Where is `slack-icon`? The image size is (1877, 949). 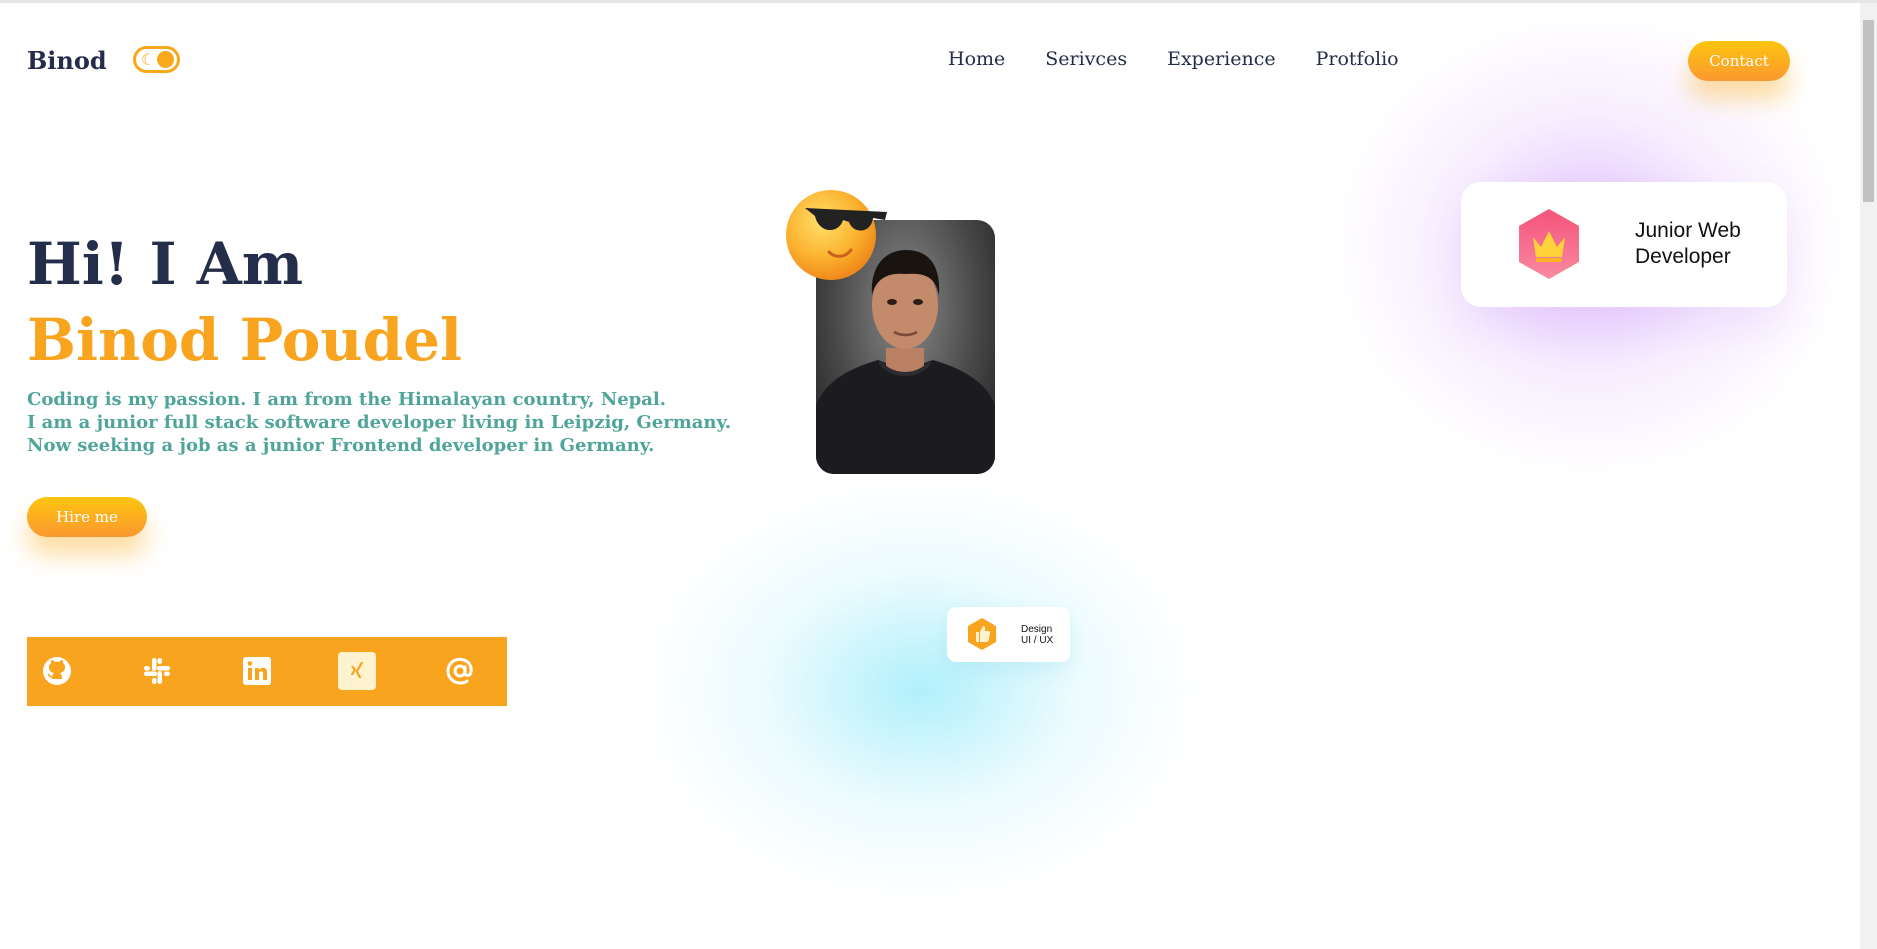
slack-icon is located at coordinates (157, 671).